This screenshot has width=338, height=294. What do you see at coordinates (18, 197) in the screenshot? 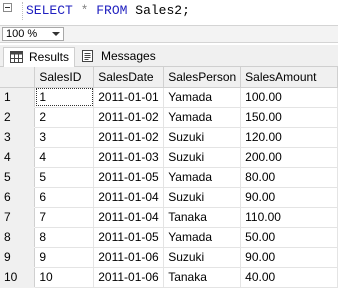
I see `row-number: 6` at bounding box center [18, 197].